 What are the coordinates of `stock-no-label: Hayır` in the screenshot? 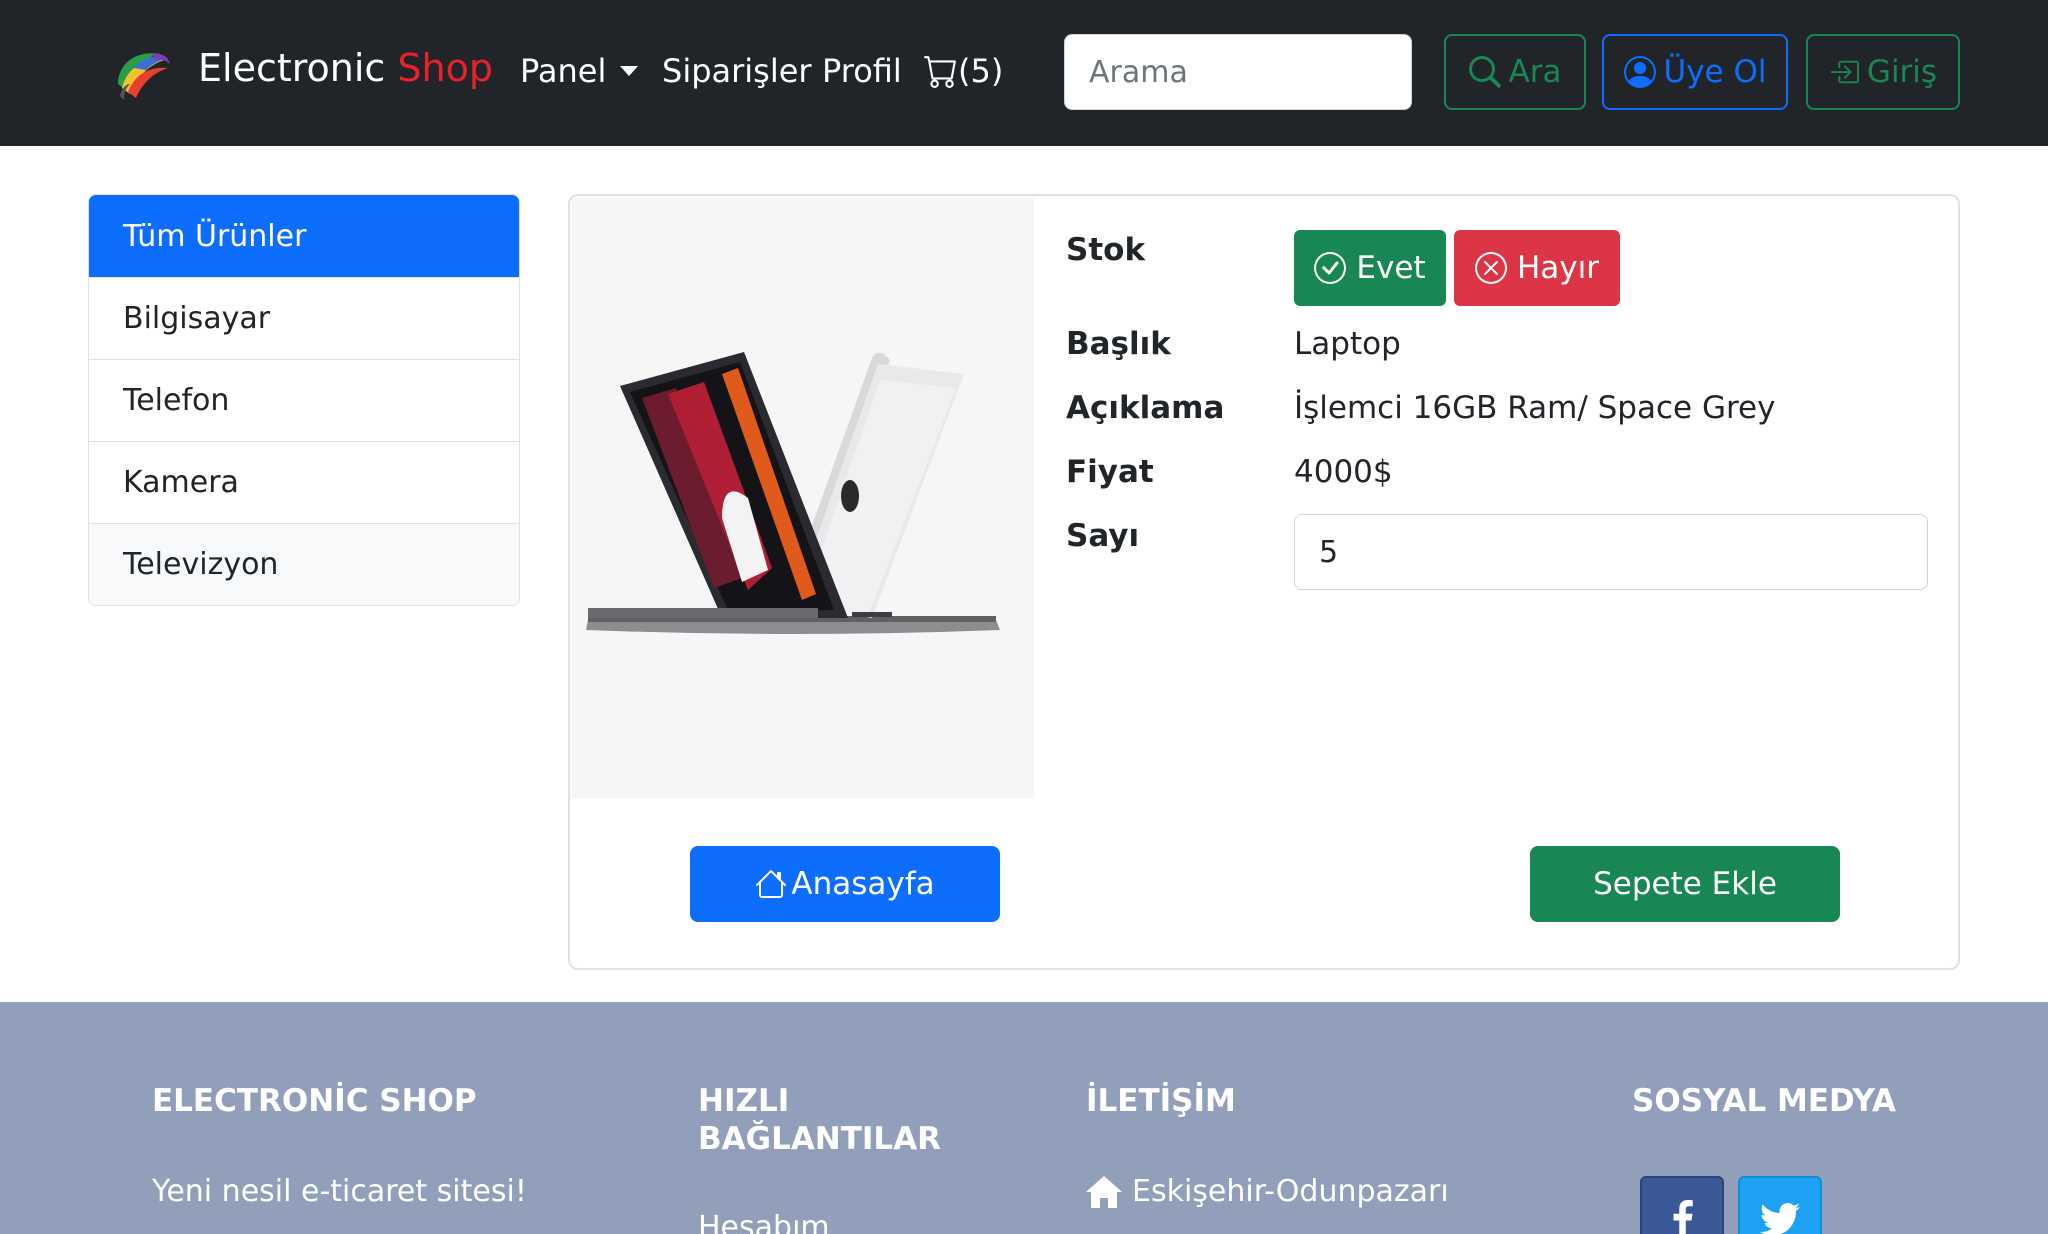 It's located at (1557, 268).